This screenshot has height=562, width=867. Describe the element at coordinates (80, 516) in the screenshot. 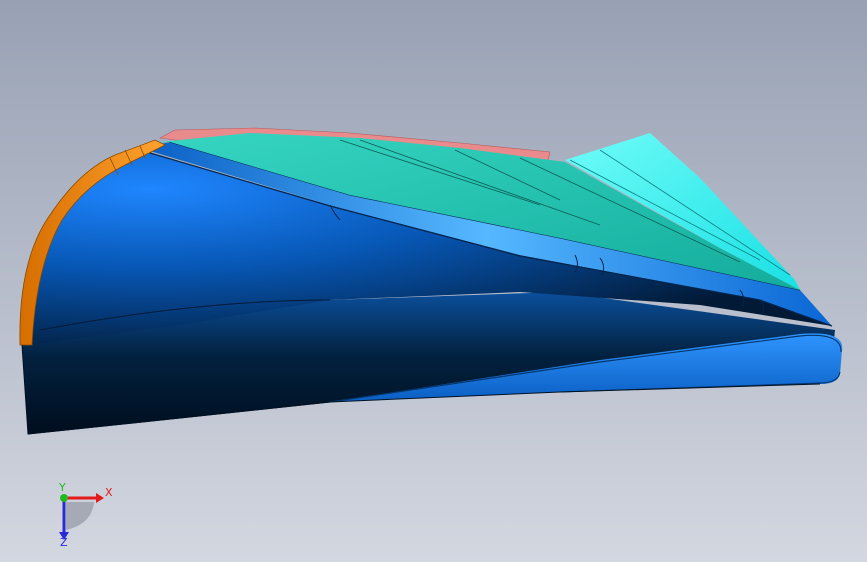

I see `triad-shadow` at that location.